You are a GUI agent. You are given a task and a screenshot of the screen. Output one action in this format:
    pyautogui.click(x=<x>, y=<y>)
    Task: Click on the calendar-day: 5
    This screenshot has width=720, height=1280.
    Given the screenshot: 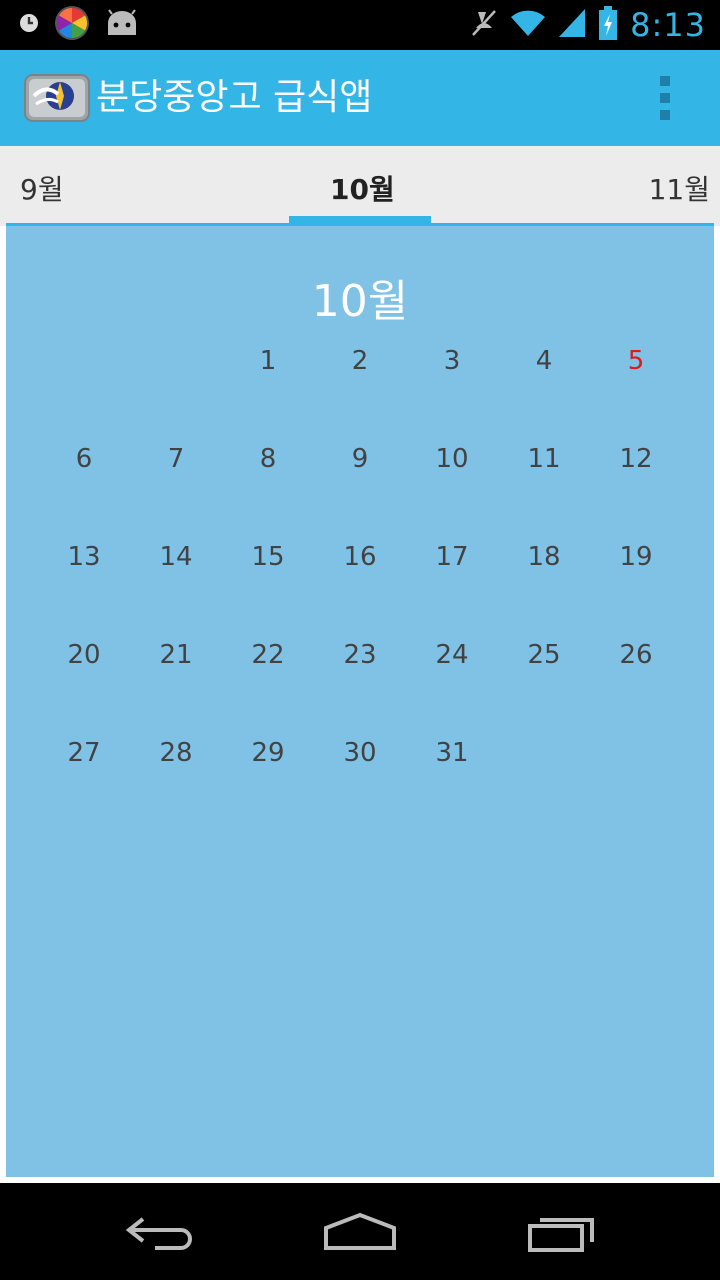 What is the action you would take?
    pyautogui.click(x=636, y=361)
    